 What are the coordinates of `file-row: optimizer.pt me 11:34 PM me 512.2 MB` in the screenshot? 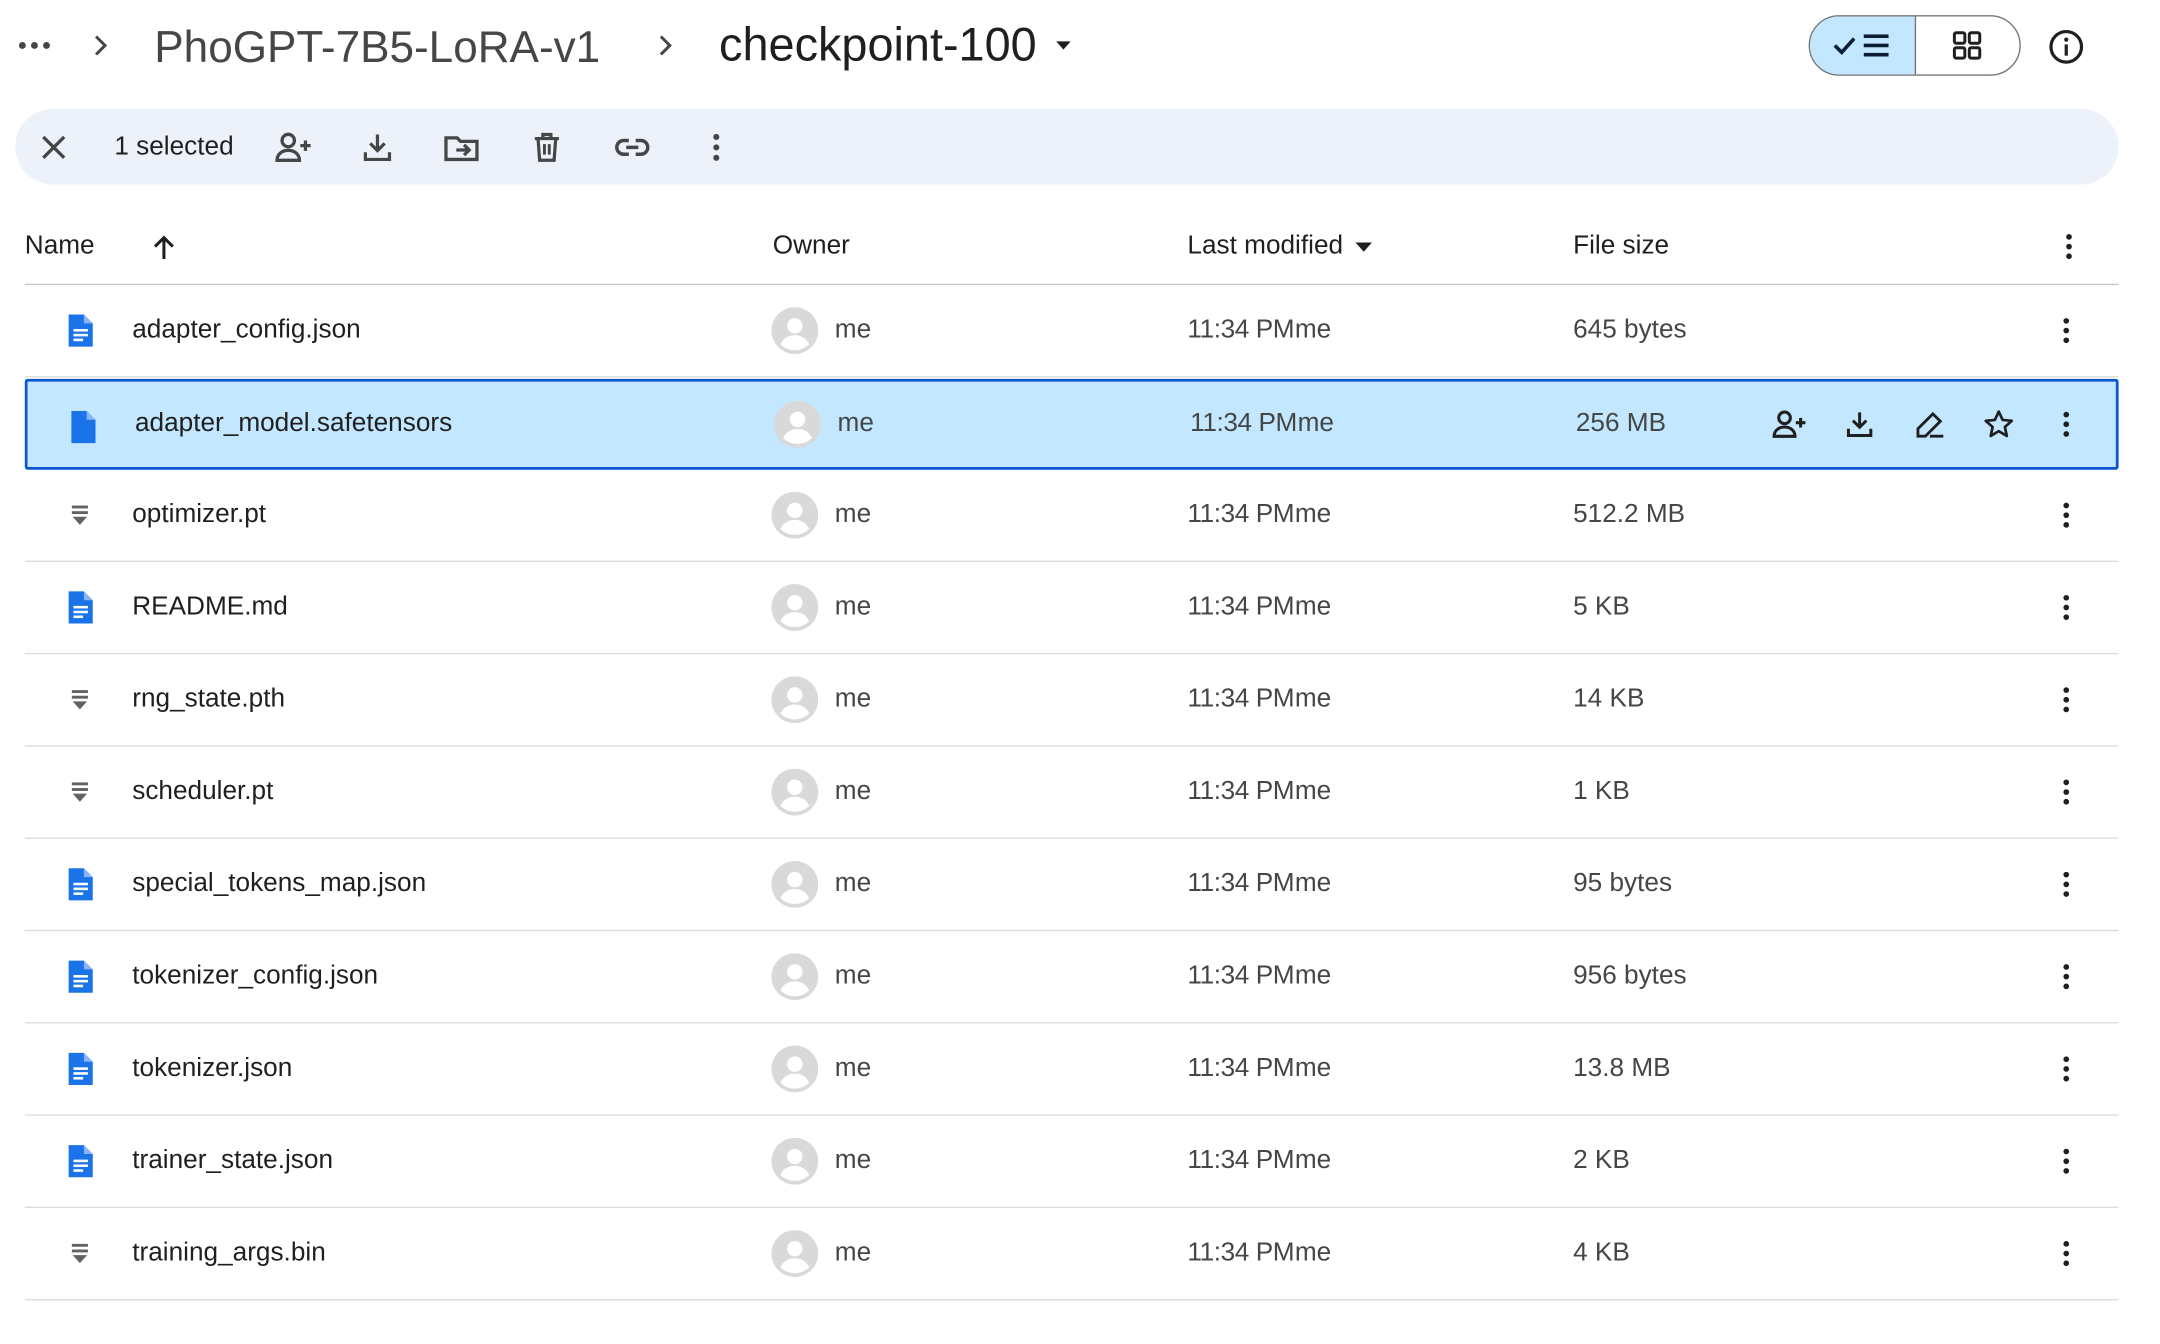 It's located at (1071, 516).